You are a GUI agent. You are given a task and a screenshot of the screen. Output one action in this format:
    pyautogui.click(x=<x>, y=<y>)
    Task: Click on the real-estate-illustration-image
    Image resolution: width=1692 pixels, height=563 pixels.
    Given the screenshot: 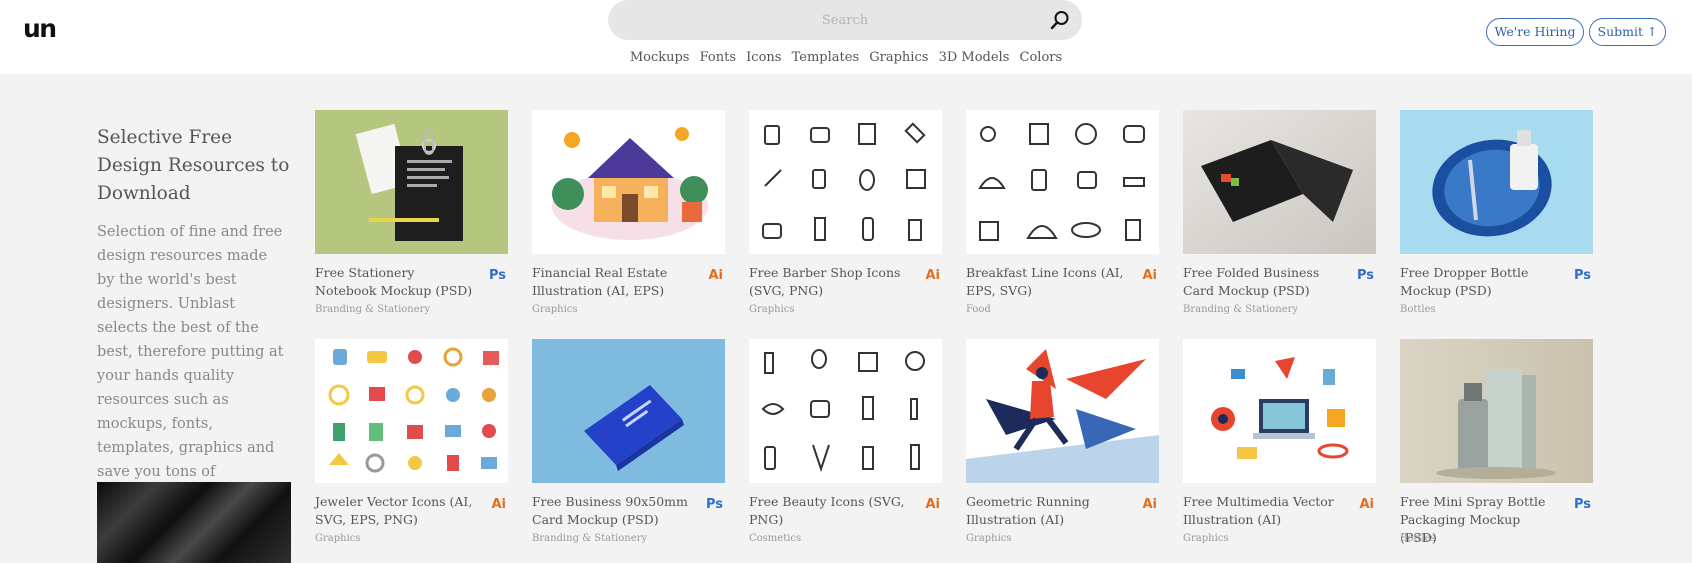 What is the action you would take?
    pyautogui.click(x=628, y=182)
    